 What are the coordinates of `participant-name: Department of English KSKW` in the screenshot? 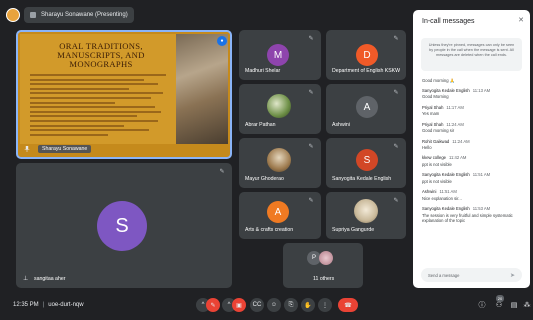 It's located at (366, 71).